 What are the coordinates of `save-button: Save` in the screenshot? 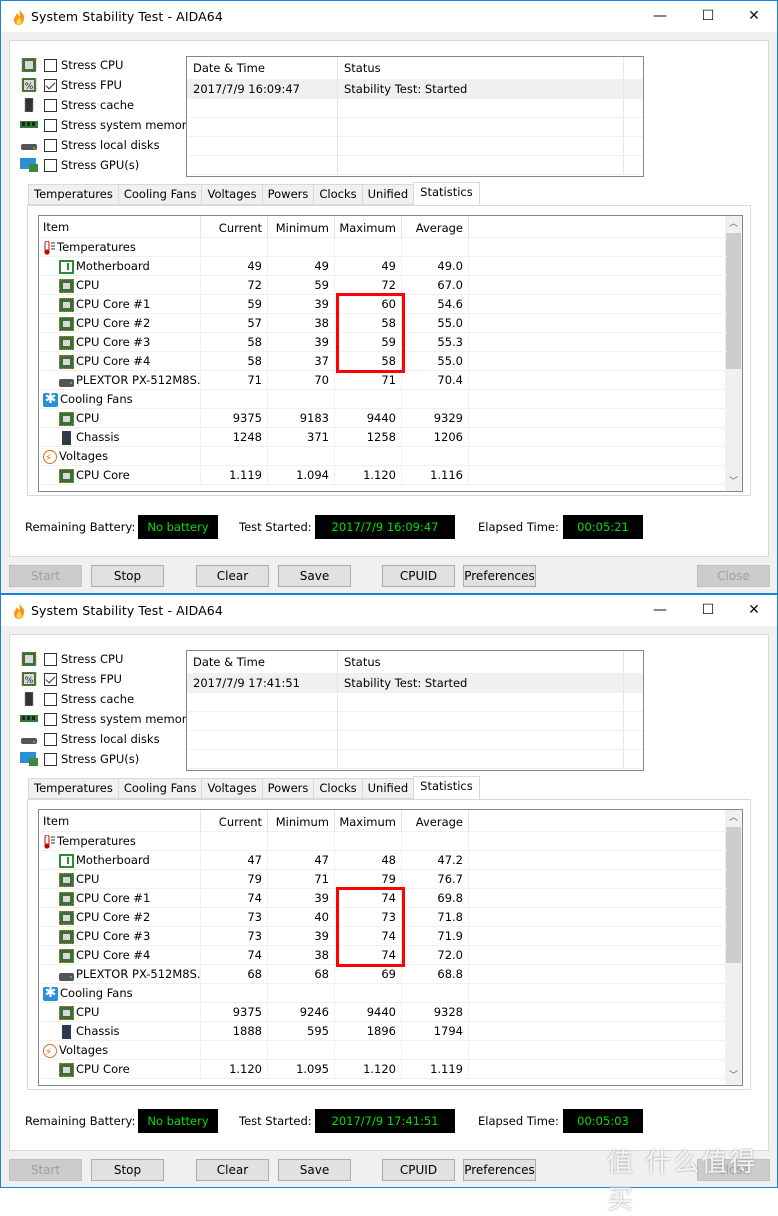 It's located at (314, 1170).